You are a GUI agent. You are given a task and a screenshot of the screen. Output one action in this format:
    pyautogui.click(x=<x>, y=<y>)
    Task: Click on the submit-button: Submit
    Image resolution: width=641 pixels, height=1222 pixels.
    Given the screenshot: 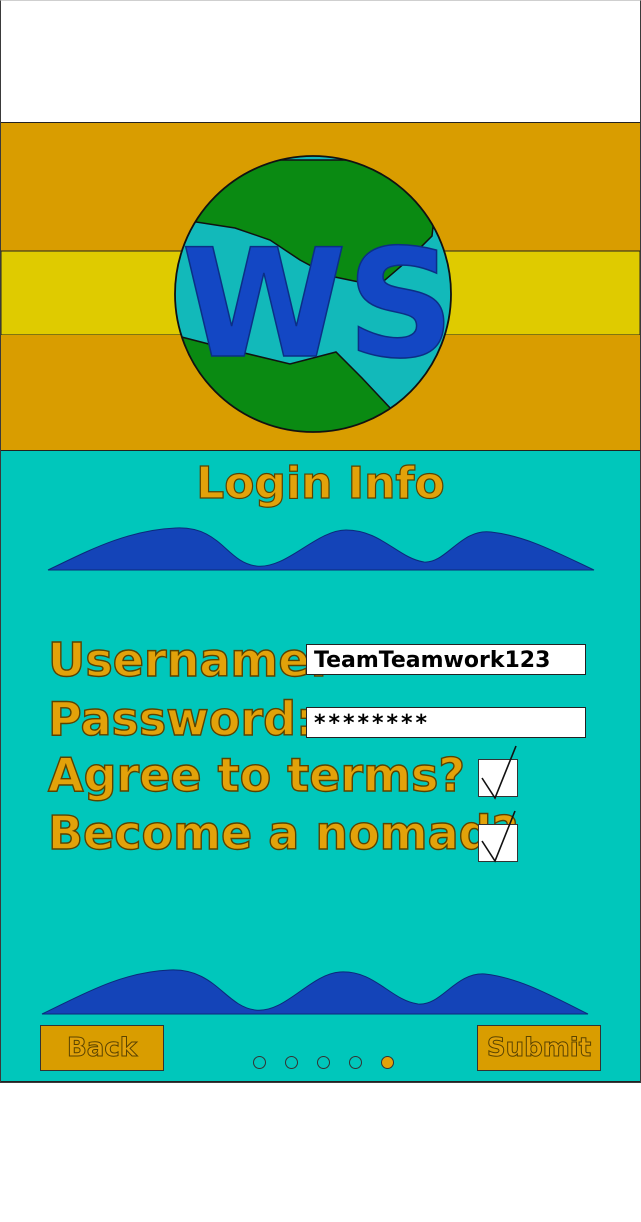 What is the action you would take?
    pyautogui.click(x=539, y=1048)
    